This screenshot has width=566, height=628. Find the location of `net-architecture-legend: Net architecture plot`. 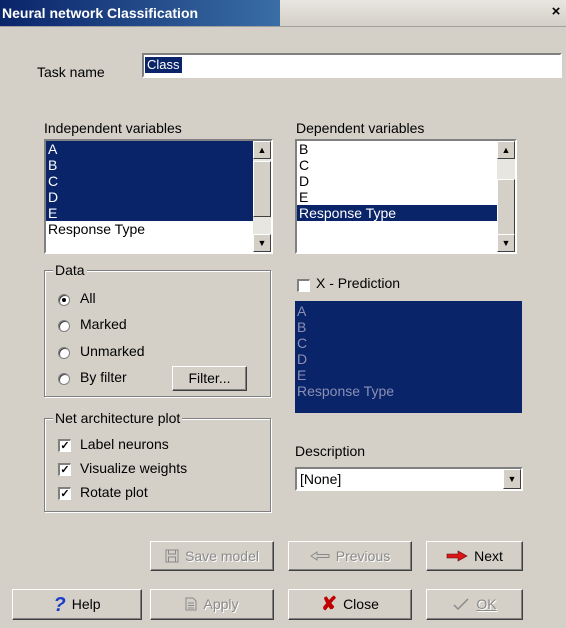

net-architecture-legend: Net architecture plot is located at coordinates (118, 418).